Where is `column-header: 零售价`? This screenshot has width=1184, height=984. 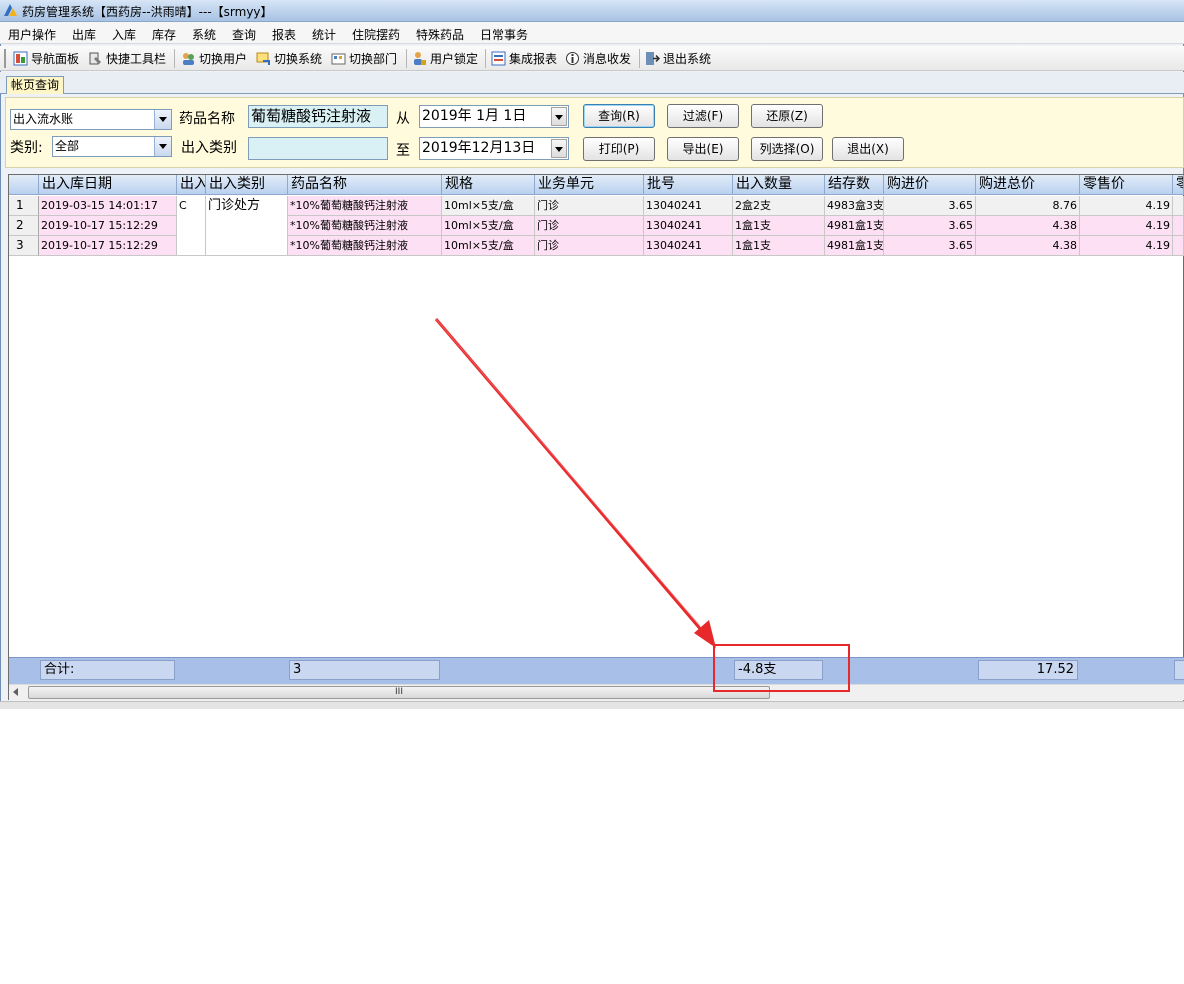 column-header: 零售价 is located at coordinates (1126, 185).